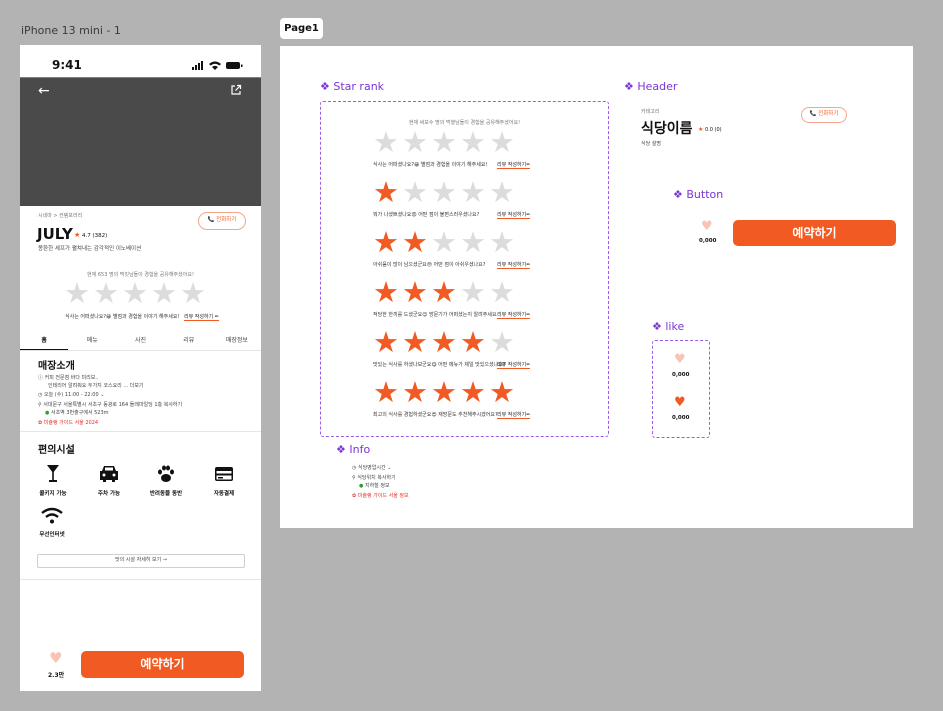 The height and width of the screenshot is (711, 943). What do you see at coordinates (374, 477) in the screenshot?
I see `info-location: ⚲ 식당위치 복사하기` at bounding box center [374, 477].